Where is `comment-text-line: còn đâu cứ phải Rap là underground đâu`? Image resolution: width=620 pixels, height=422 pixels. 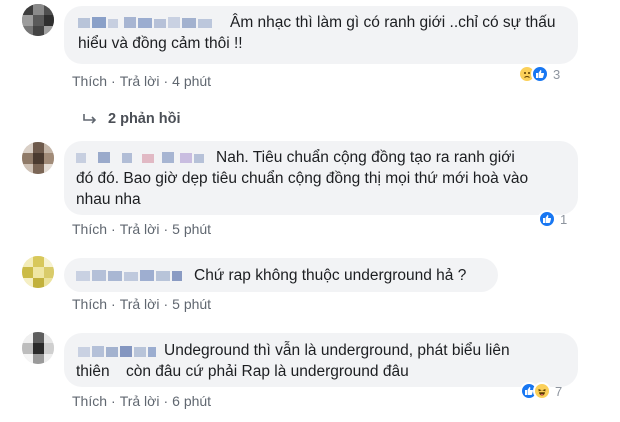
comment-text-line: còn đâu cứ phải Rap là underground đâu is located at coordinates (267, 371).